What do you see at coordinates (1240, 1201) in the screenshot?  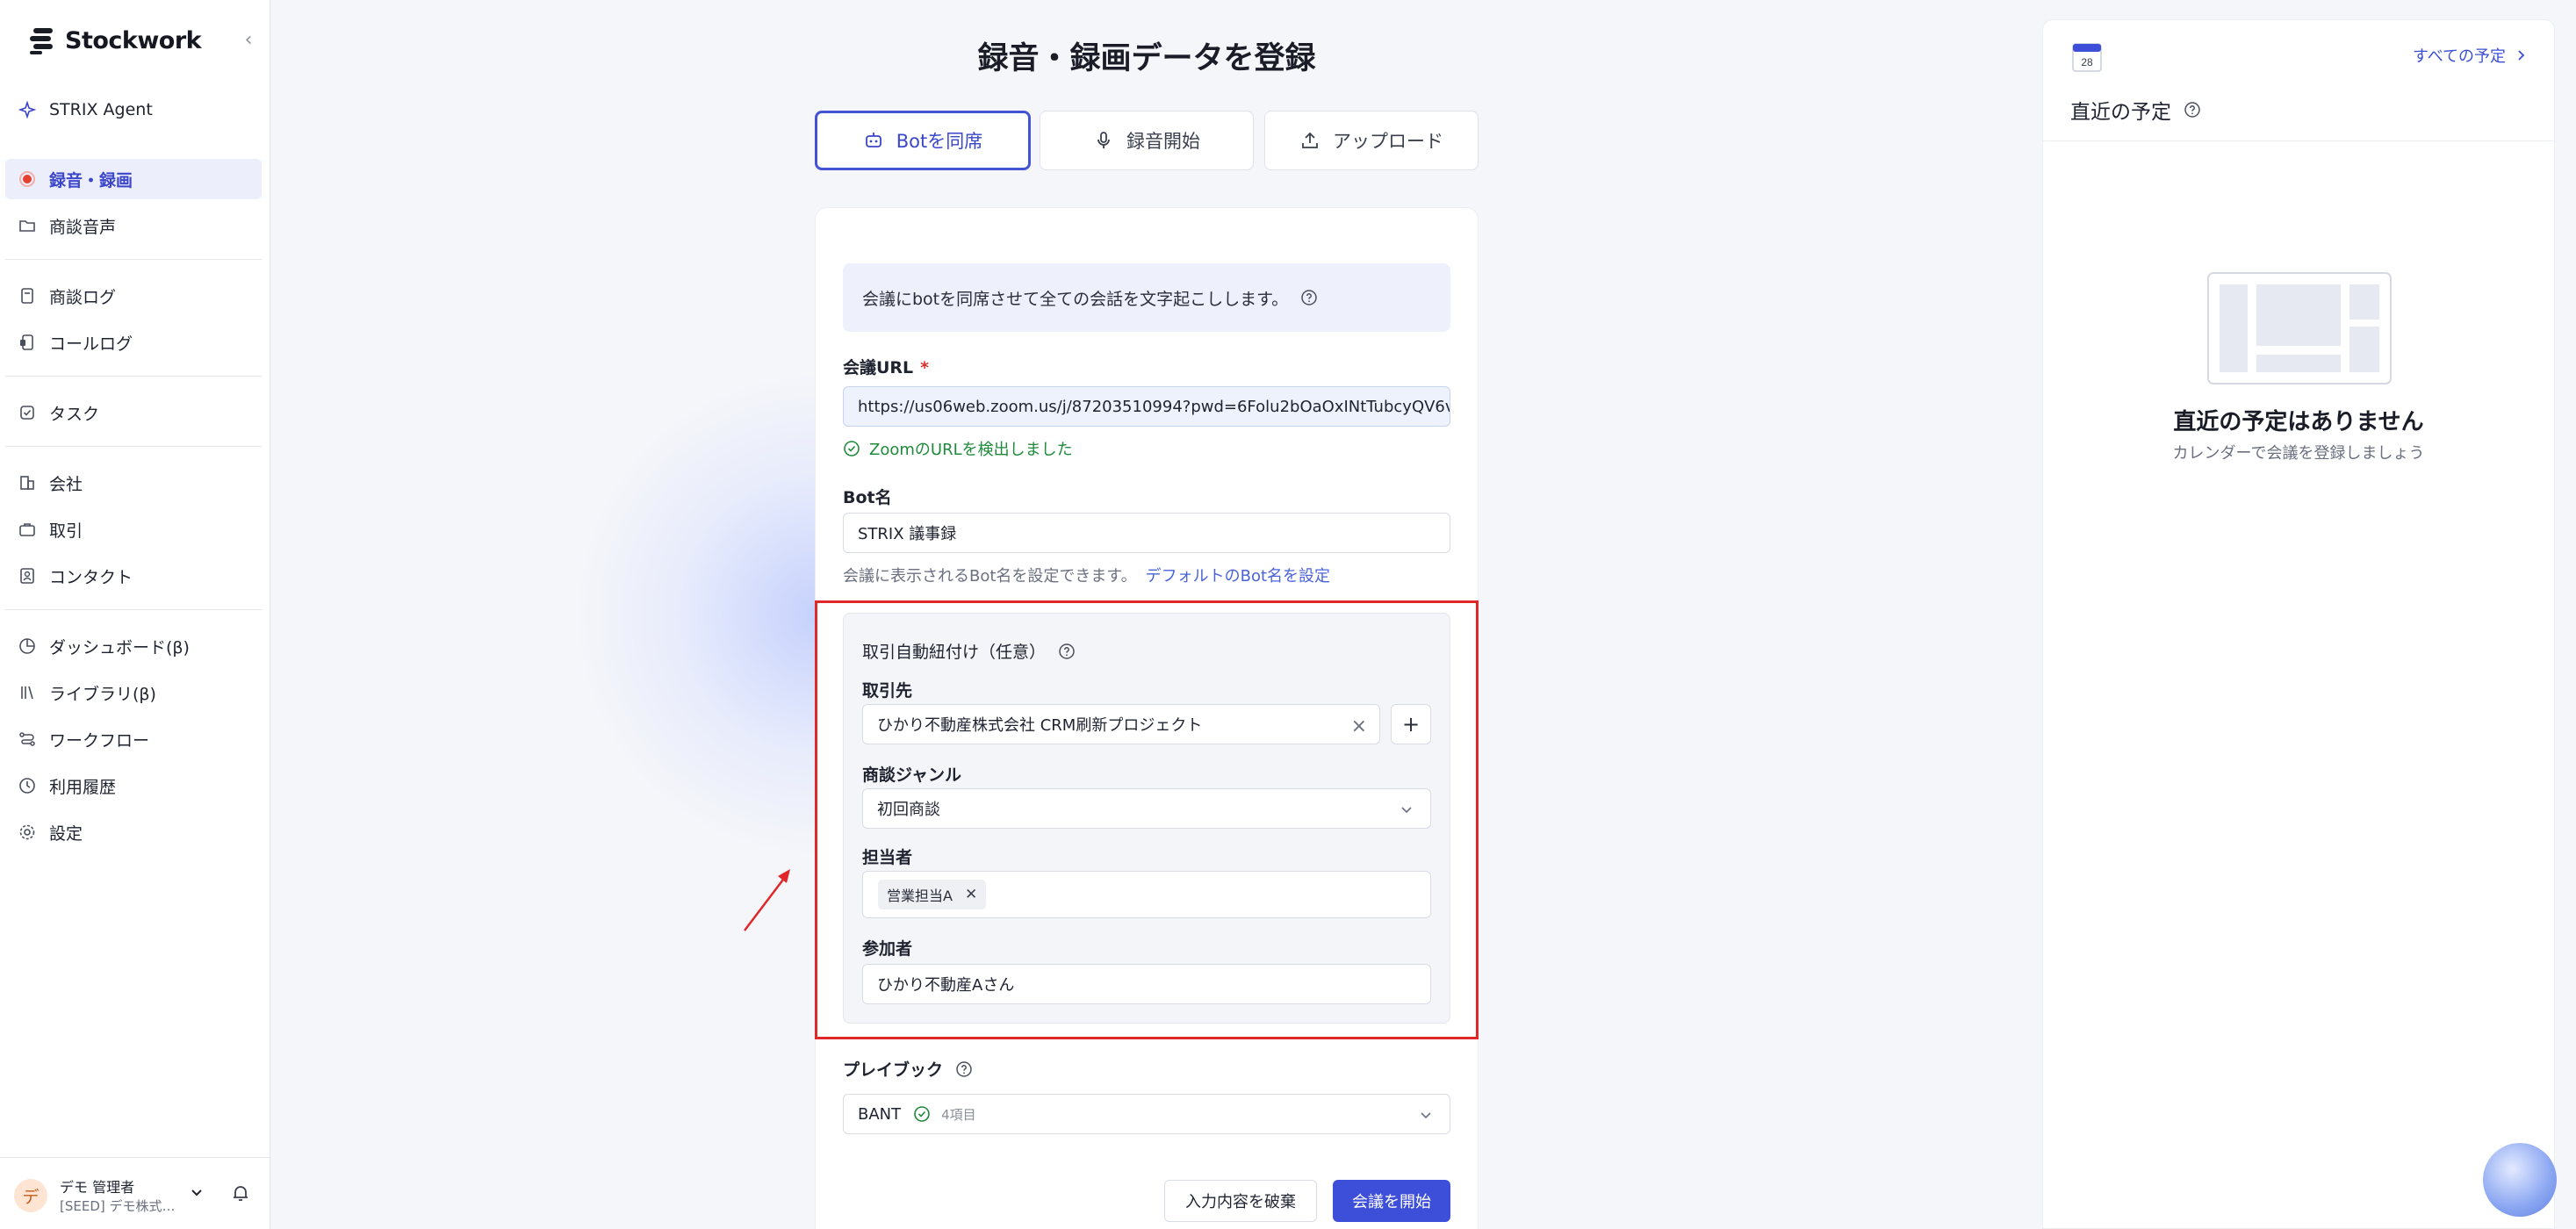 I see `discard-button: 入力内容を破棄` at bounding box center [1240, 1201].